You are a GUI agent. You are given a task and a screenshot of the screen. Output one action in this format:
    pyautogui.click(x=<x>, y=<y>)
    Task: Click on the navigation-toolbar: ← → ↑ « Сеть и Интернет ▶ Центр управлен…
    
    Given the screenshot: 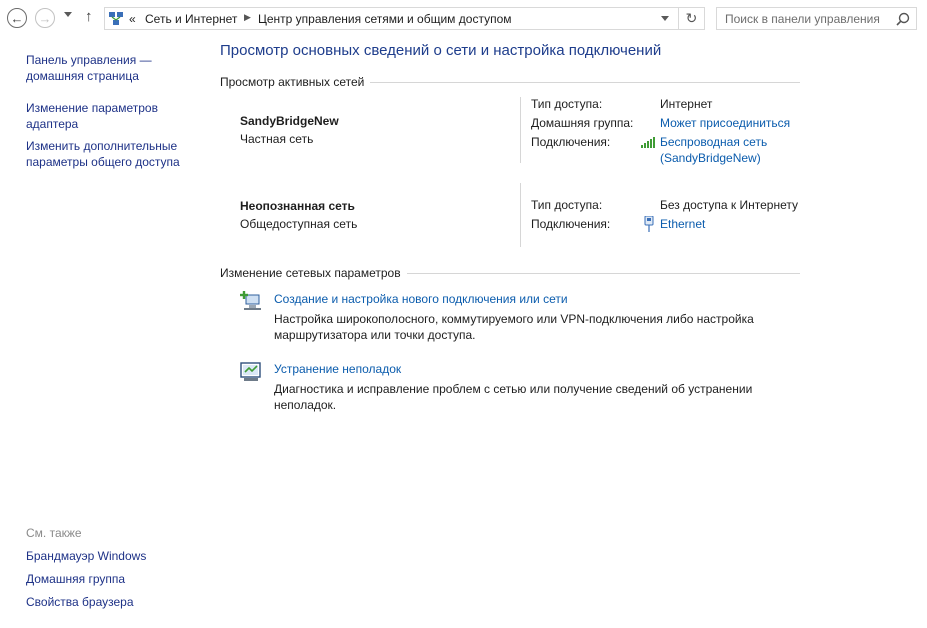 What is the action you would take?
    pyautogui.click(x=463, y=18)
    